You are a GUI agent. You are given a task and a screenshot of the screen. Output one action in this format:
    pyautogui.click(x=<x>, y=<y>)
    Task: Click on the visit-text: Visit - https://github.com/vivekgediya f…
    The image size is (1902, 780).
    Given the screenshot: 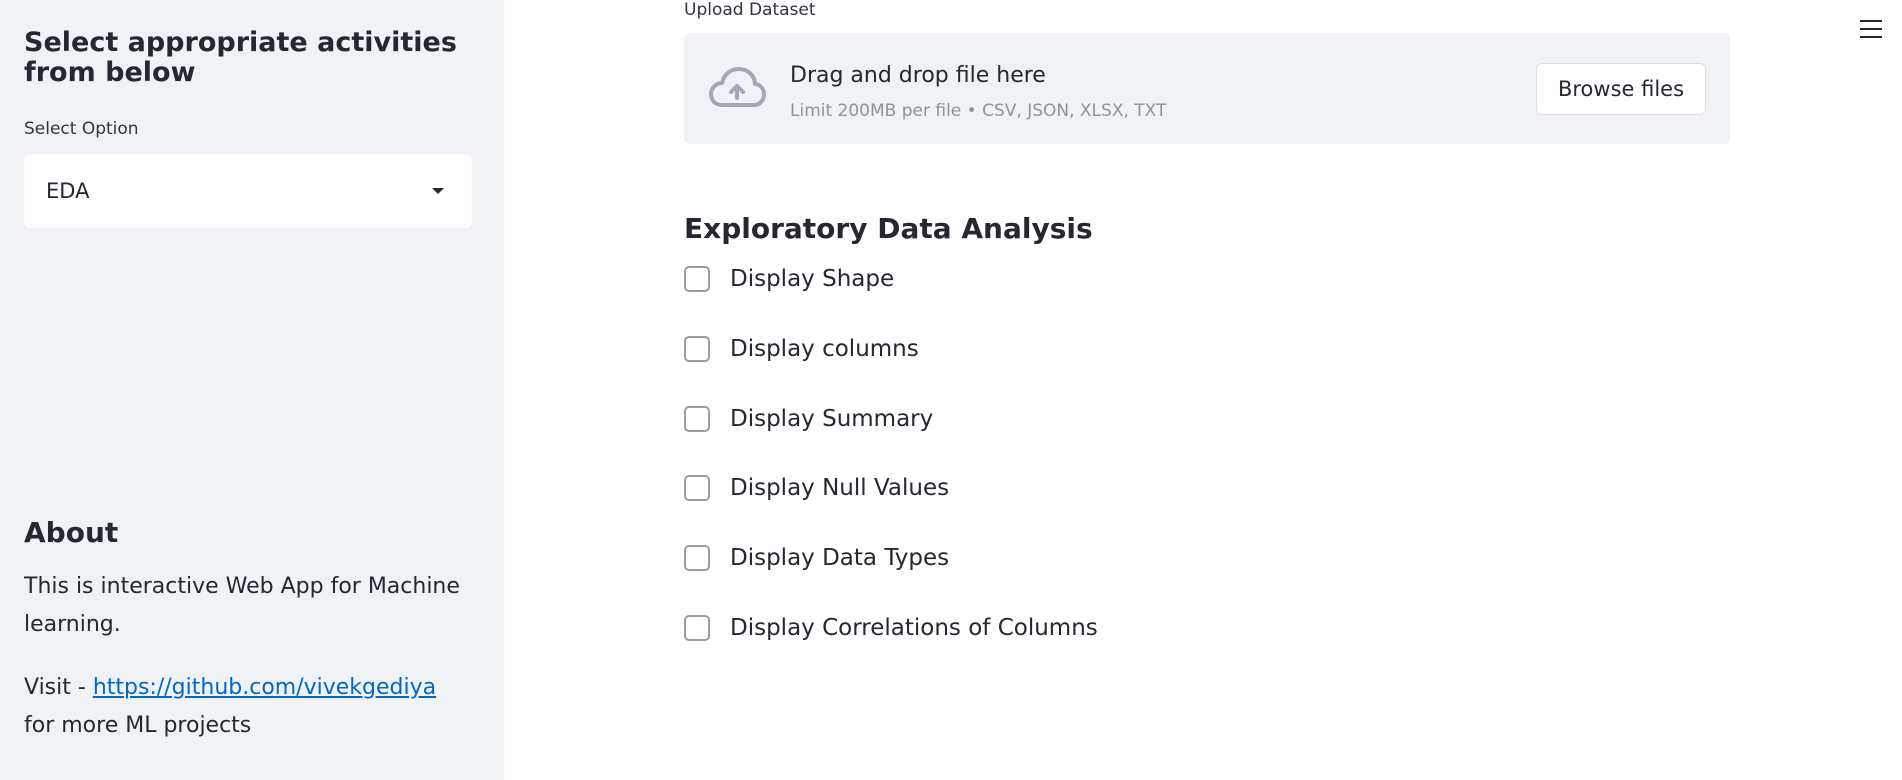 What is the action you would take?
    pyautogui.click(x=244, y=707)
    